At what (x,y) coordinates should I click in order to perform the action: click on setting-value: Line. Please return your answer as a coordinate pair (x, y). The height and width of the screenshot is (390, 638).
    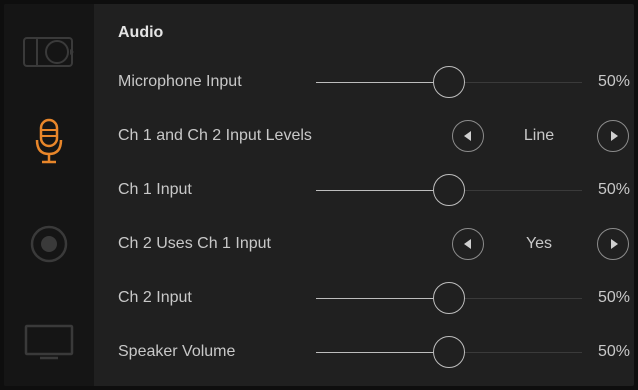
    Looking at the image, I should click on (539, 135).